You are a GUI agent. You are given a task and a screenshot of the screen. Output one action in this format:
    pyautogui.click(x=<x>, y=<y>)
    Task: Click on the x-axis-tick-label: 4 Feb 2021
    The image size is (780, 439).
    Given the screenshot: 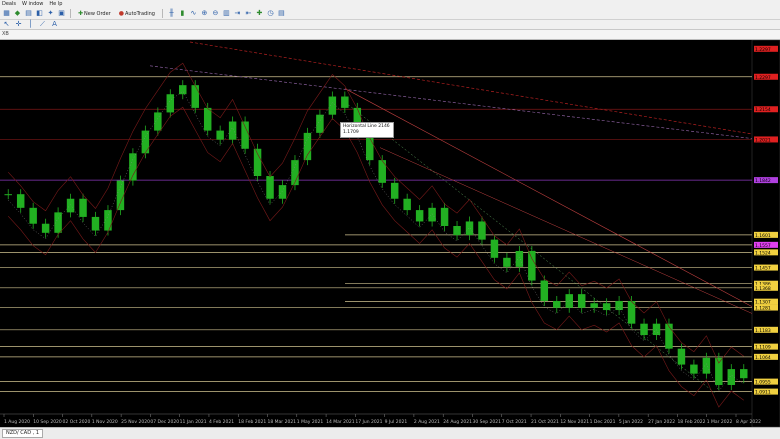 What is the action you would take?
    pyautogui.click(x=221, y=422)
    